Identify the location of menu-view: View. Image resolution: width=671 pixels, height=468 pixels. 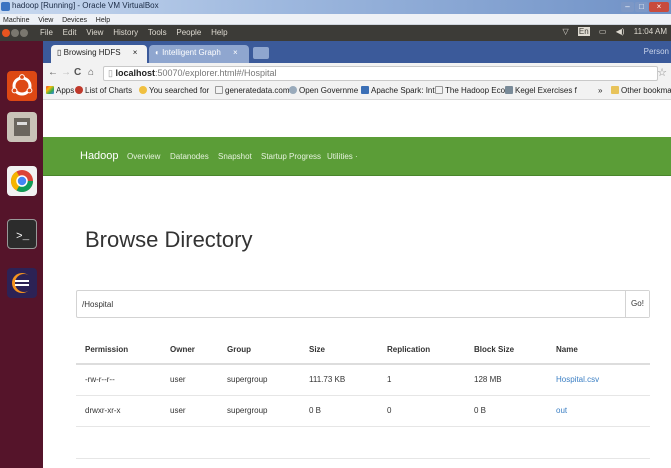
(94, 32).